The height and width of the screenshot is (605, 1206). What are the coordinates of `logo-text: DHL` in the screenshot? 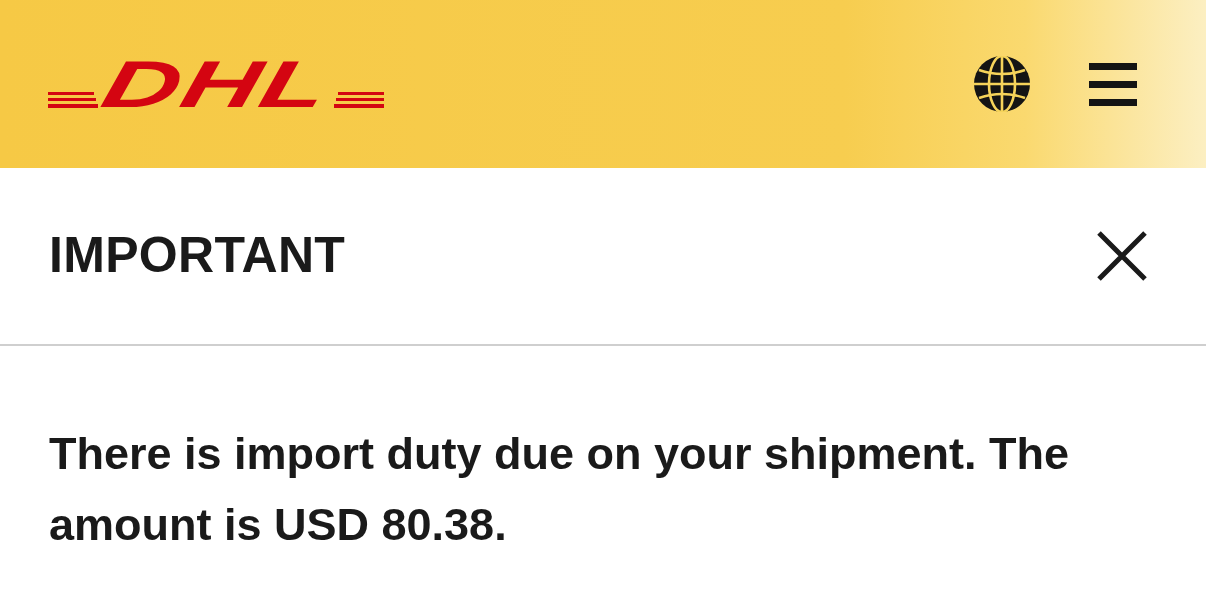 It's located at (216, 84).